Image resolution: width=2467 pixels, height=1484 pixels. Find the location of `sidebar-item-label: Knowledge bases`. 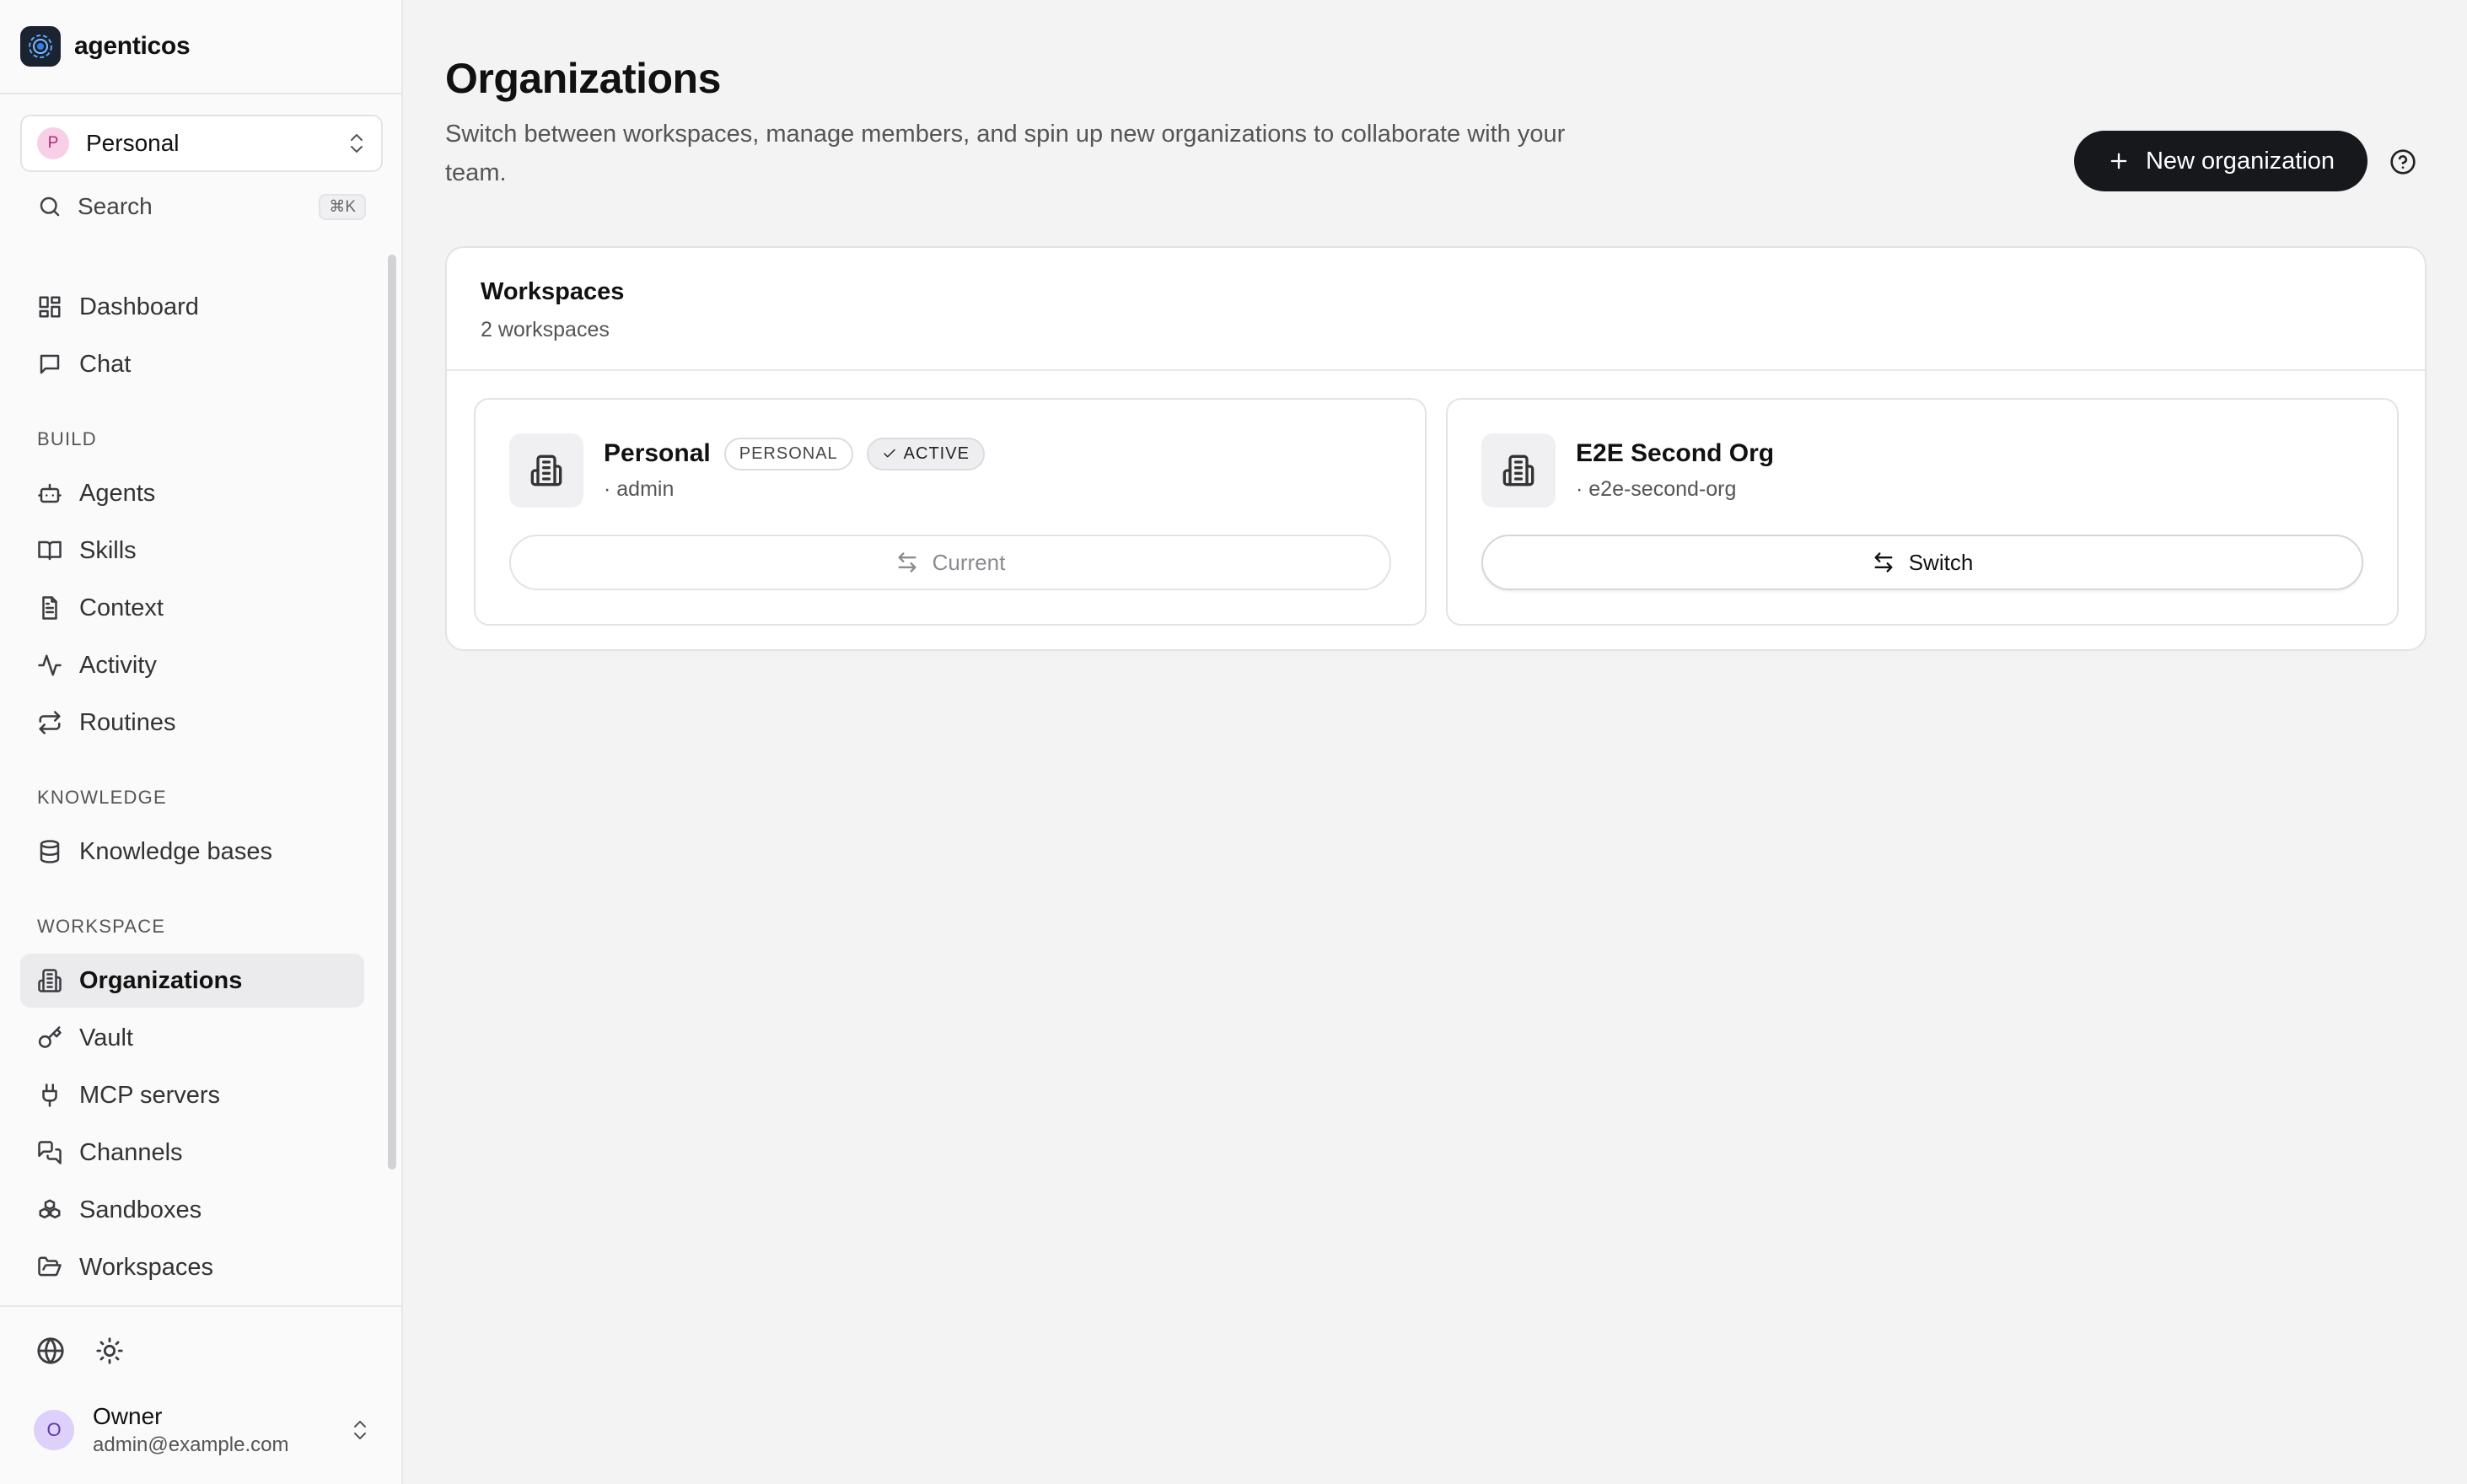

sidebar-item-label: Knowledge bases is located at coordinates (175, 851).